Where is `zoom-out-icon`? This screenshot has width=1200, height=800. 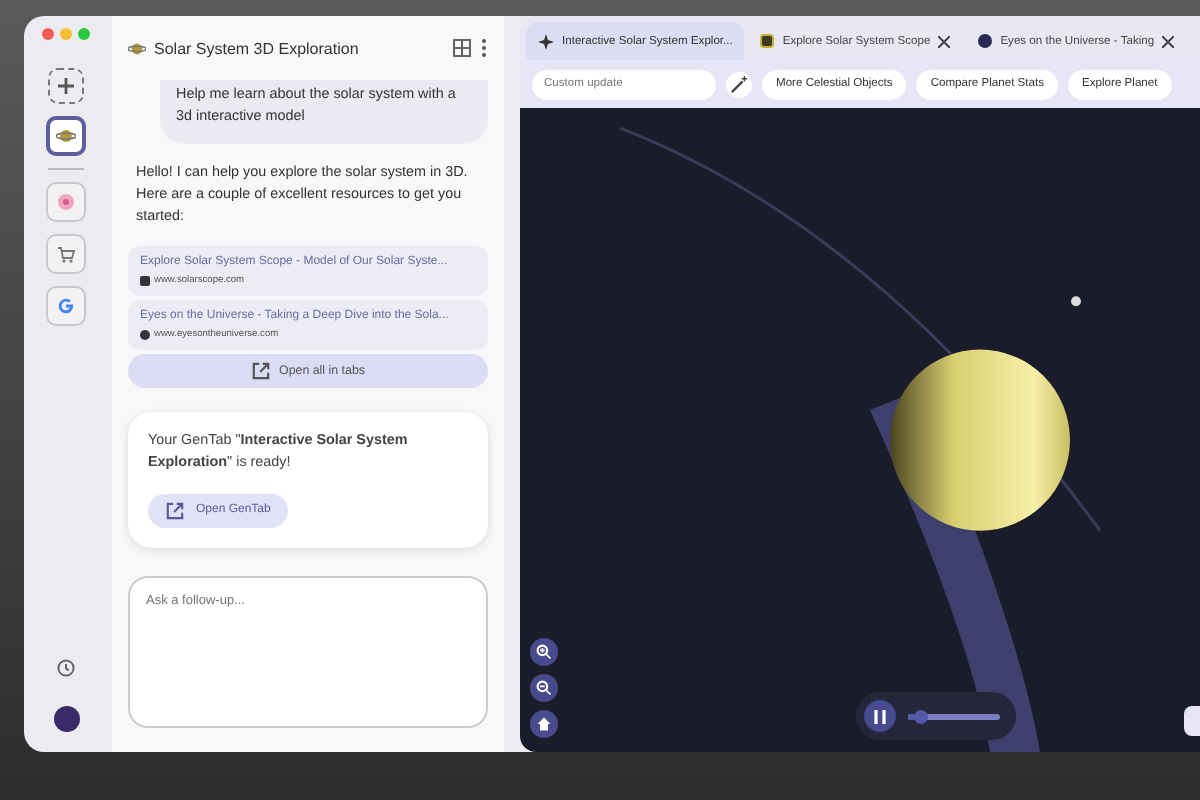
zoom-out-icon is located at coordinates (544, 688).